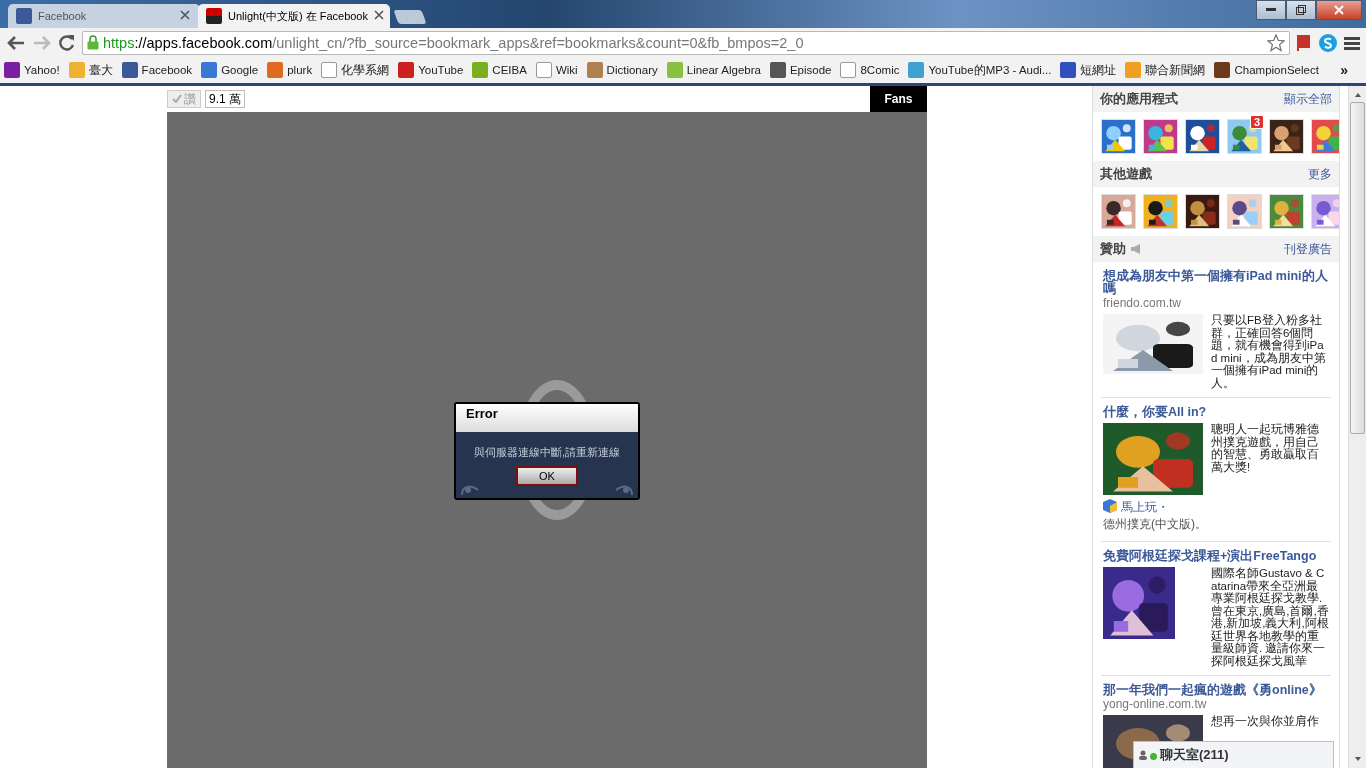 This screenshot has height=768, width=1366. What do you see at coordinates (1216, 283) in the screenshot?
I see `ad-title: 想成為朋友中第一個擁有iPad mini的人嗎` at bounding box center [1216, 283].